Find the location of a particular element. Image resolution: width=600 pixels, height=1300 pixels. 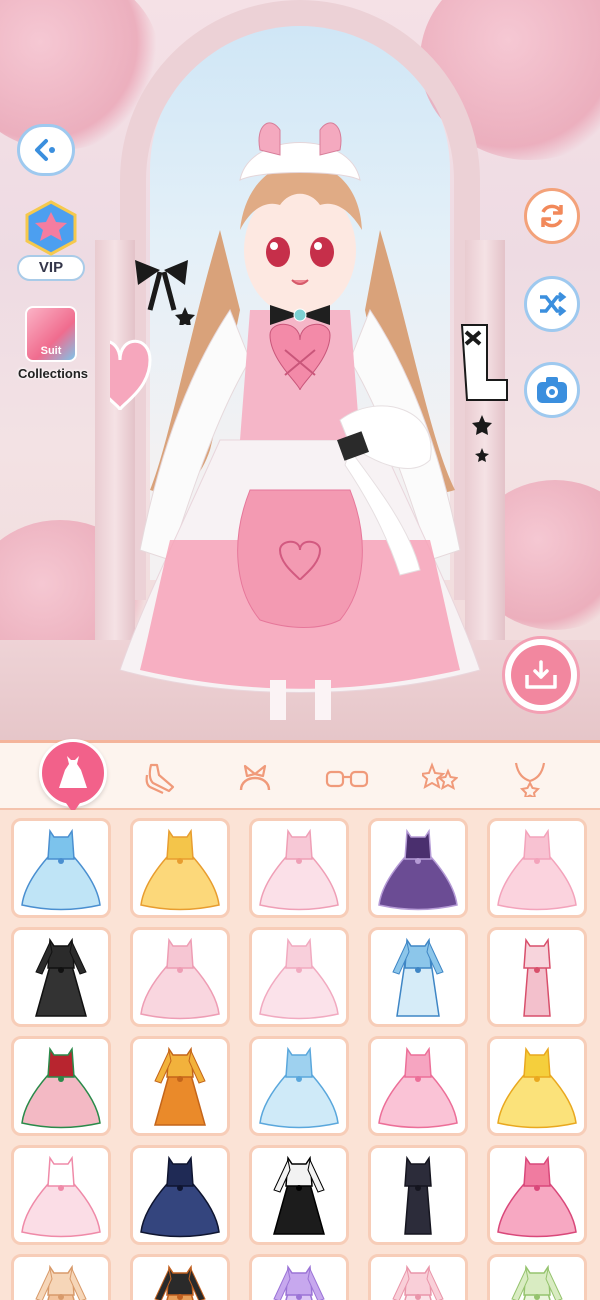

glasses-icon is located at coordinates (347, 779).